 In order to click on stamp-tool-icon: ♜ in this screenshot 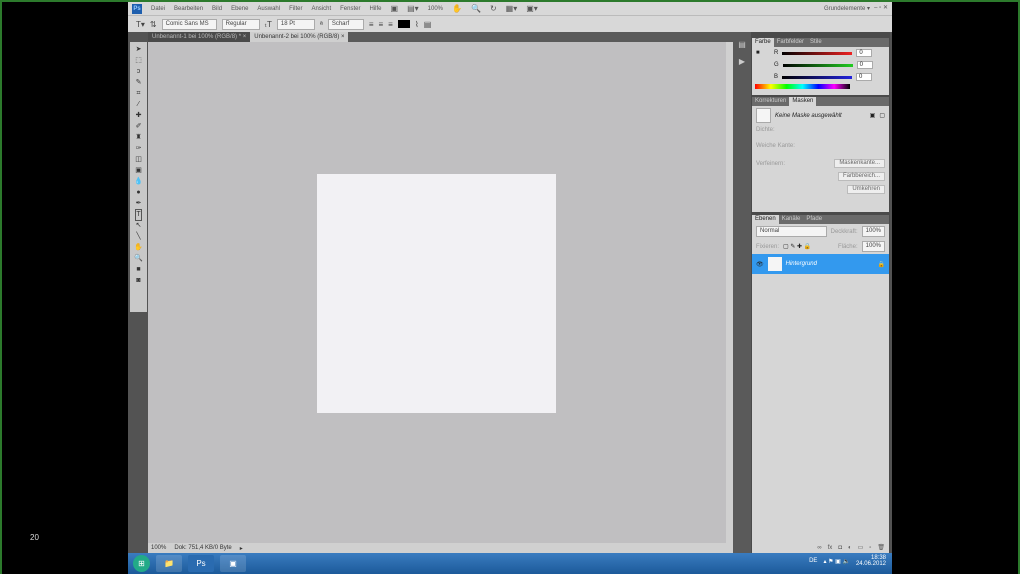, I will do `click(138, 138)`.